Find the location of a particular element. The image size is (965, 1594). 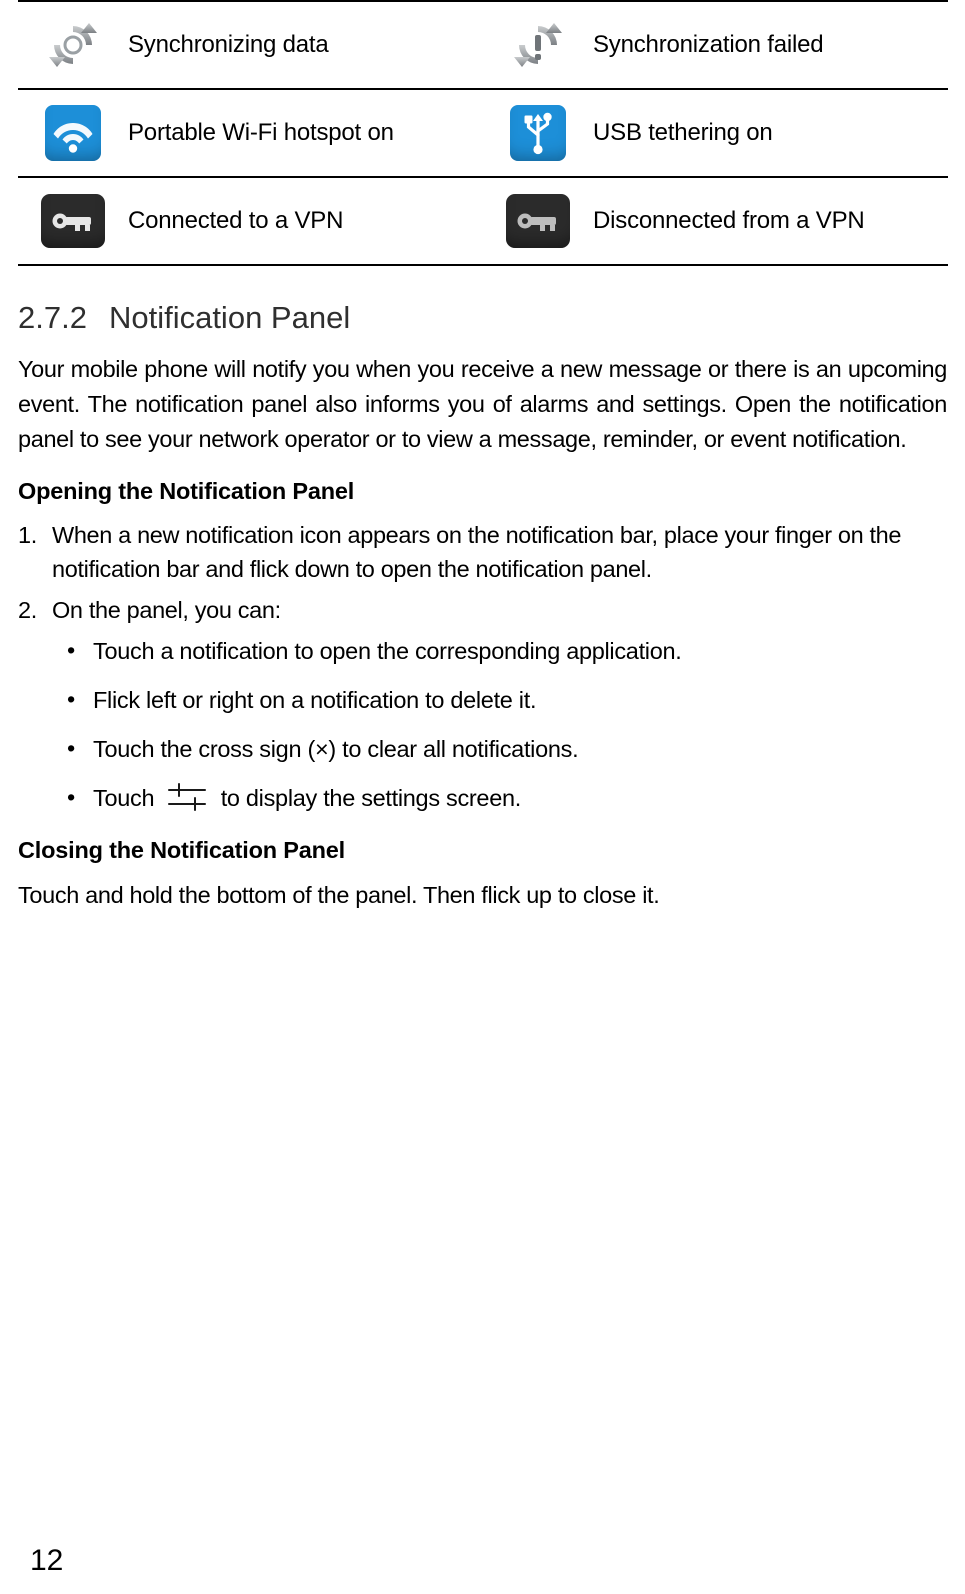

usb-tethering-icon is located at coordinates (538, 133).